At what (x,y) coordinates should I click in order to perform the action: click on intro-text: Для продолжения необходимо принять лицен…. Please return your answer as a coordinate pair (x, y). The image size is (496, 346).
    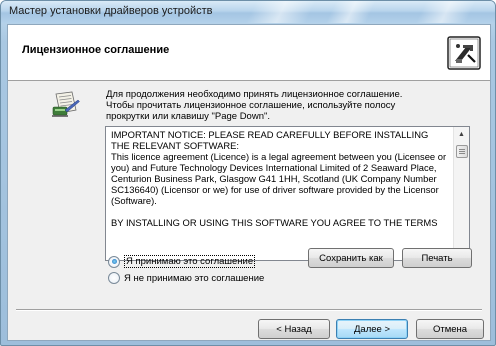
    Looking at the image, I should click on (271, 105).